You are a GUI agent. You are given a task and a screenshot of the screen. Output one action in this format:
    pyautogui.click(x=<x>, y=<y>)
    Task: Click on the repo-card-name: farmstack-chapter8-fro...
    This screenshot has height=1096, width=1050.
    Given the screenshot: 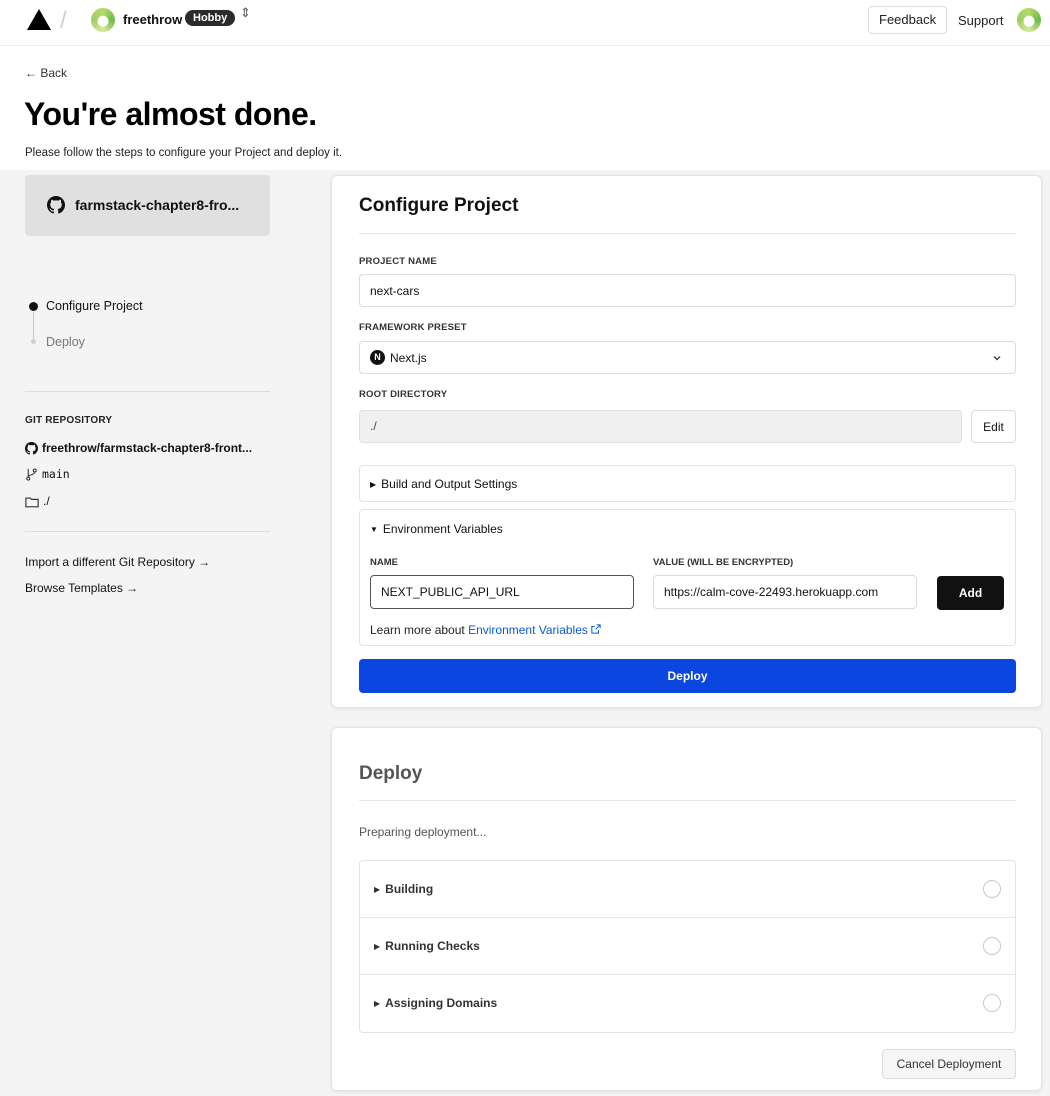 What is the action you would take?
    pyautogui.click(x=157, y=205)
    